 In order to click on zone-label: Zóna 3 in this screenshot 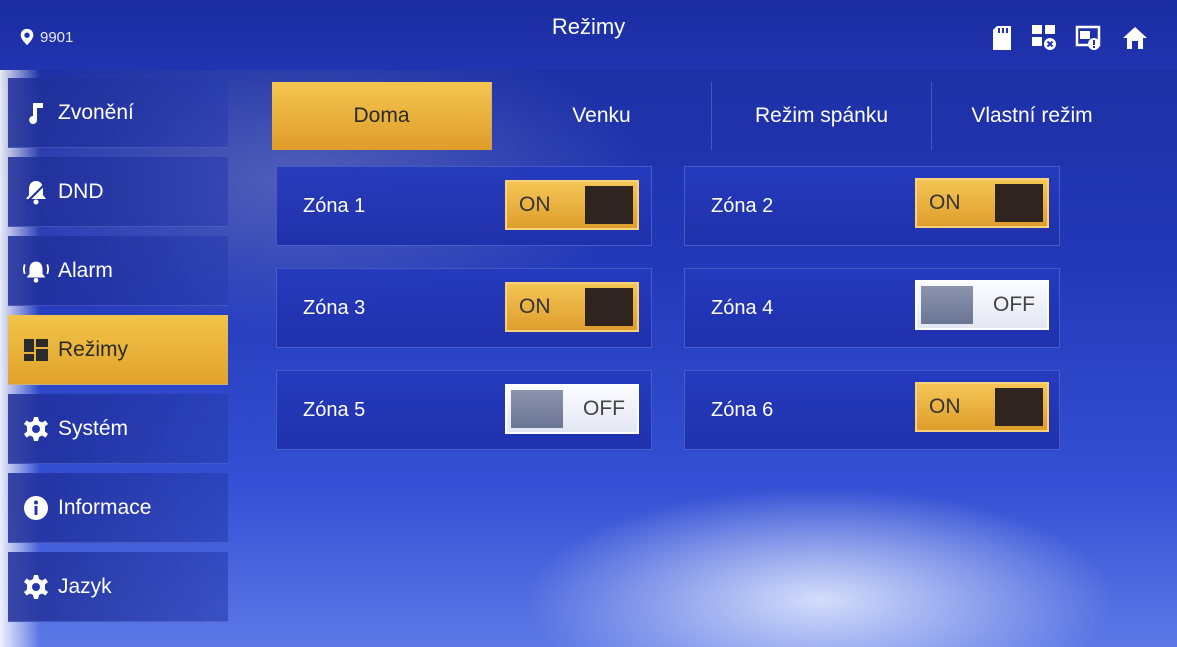, I will do `click(334, 307)`.